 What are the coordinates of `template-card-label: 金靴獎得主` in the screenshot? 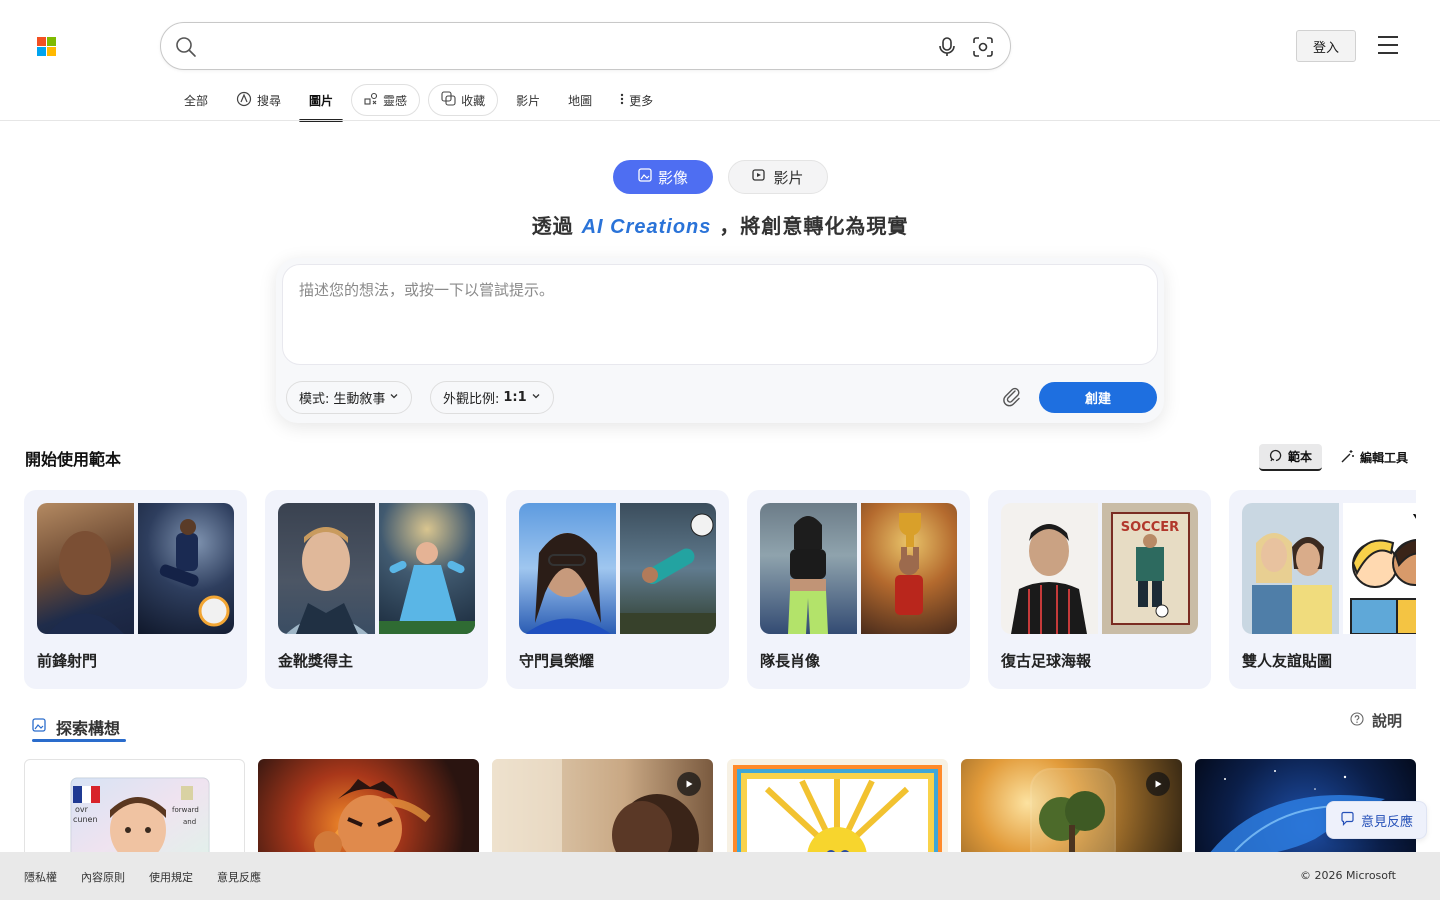 It's located at (316, 661).